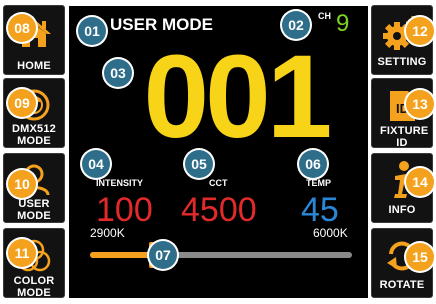 The width and height of the screenshot is (436, 304). I want to click on user-mode-label: USER MODE, so click(34, 210).